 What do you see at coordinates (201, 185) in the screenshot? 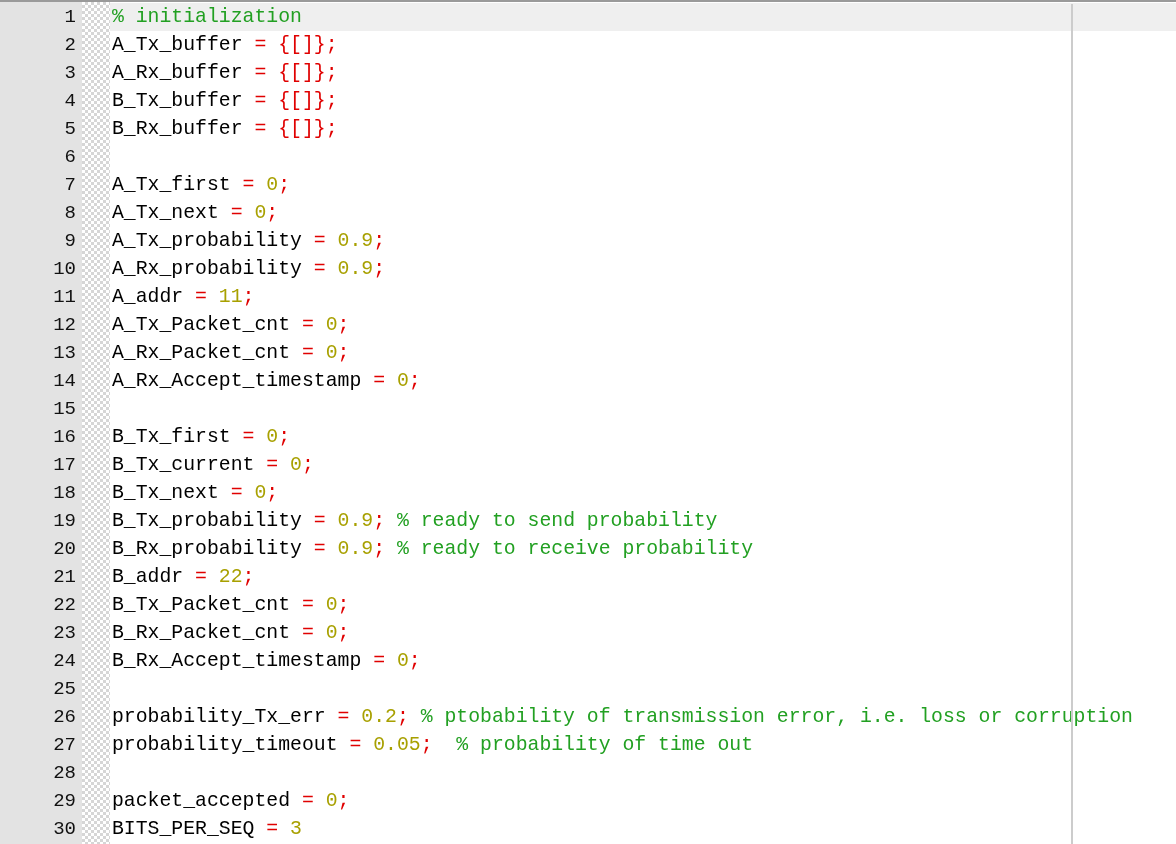
I see `code-line: A_Tx_first = 0;` at bounding box center [201, 185].